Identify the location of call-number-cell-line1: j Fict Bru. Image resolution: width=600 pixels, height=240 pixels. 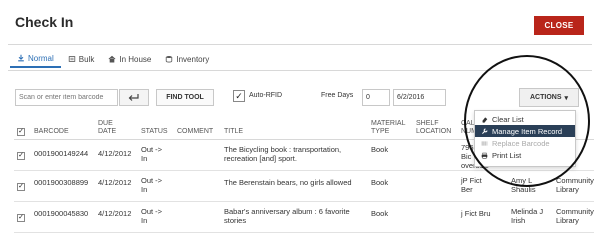
(476, 213).